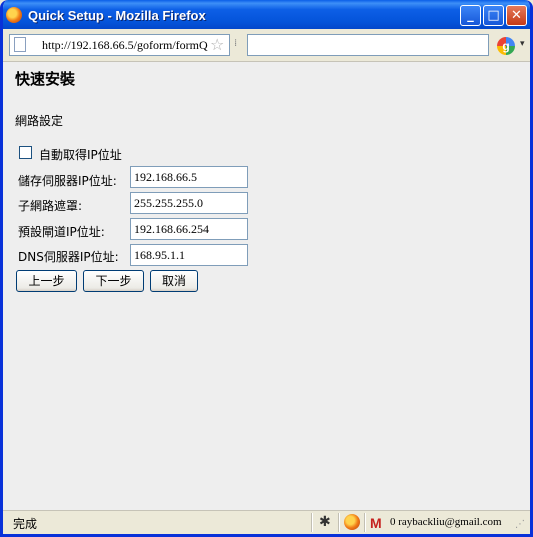 Image resolution: width=533 pixels, height=537 pixels. What do you see at coordinates (493, 15) in the screenshot?
I see `maximize-button: □` at bounding box center [493, 15].